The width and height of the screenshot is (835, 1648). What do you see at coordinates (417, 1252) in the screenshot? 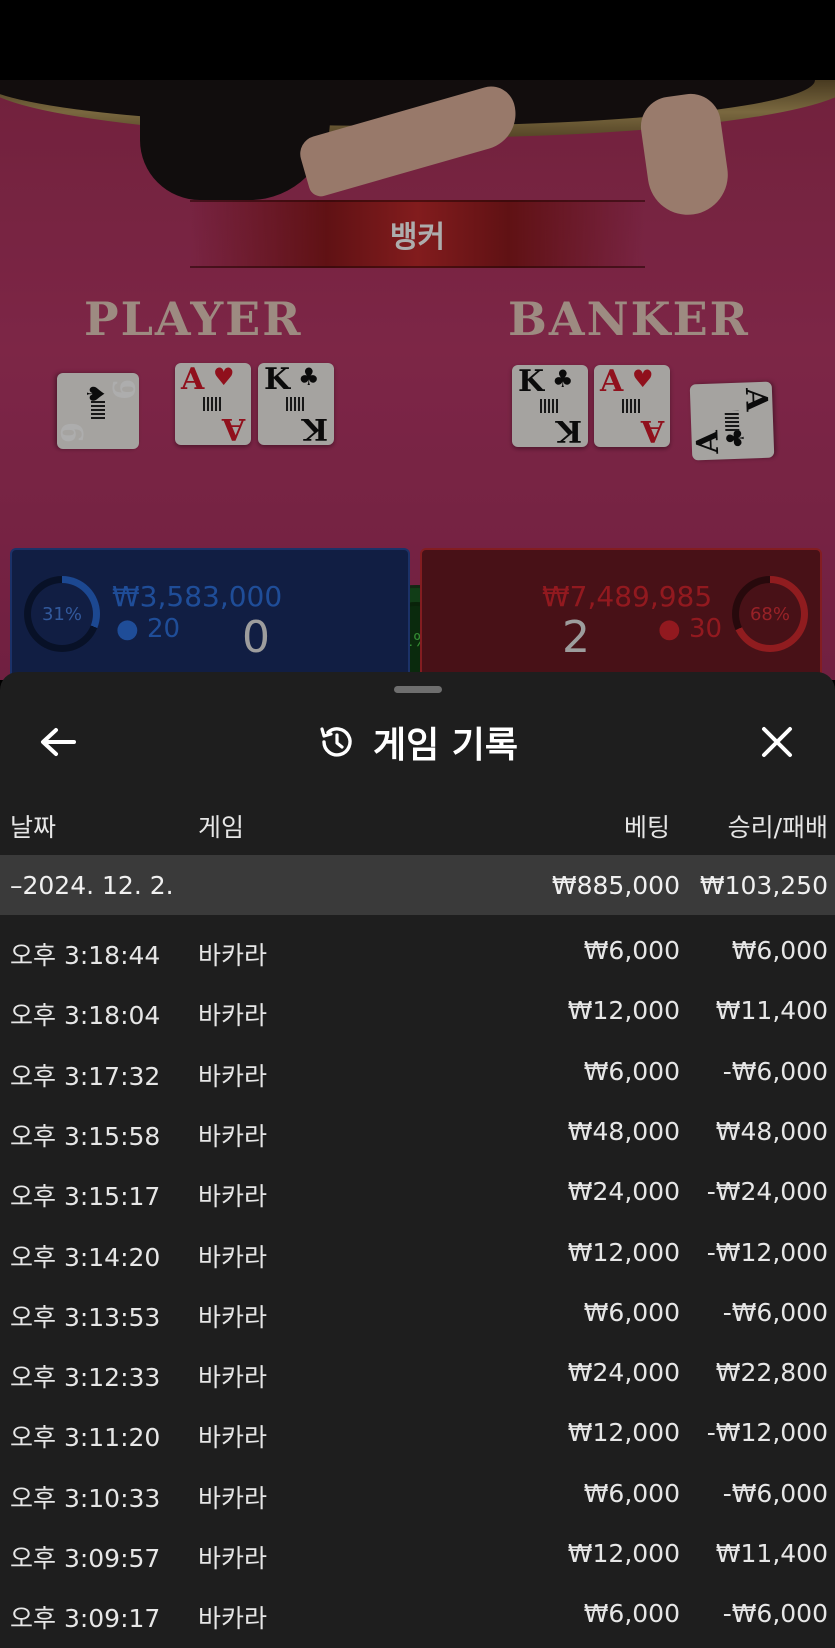
I see `history-row: 오후 3:14:20 바카라 ₩12,000 -₩12,000` at bounding box center [417, 1252].